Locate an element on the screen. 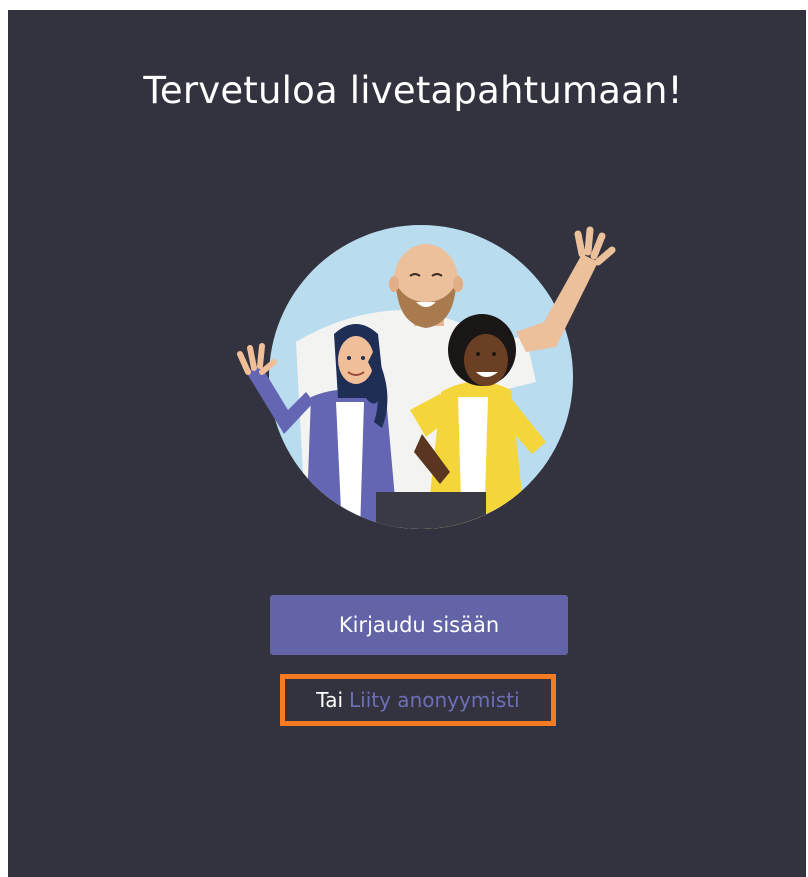  signin-button: Kirjaudu sisään is located at coordinates (419, 625).